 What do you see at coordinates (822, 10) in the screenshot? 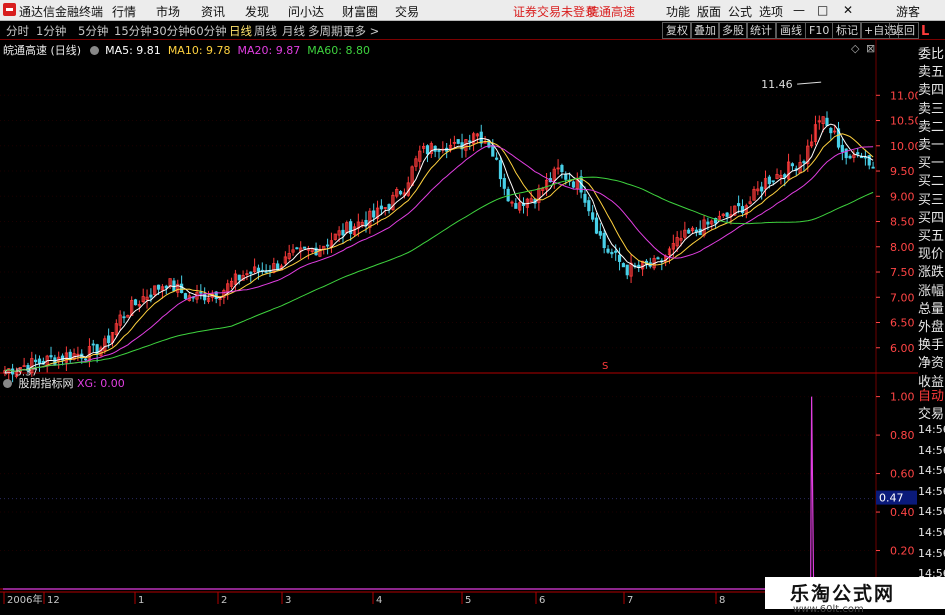
I see `maximize-button: □` at bounding box center [822, 10].